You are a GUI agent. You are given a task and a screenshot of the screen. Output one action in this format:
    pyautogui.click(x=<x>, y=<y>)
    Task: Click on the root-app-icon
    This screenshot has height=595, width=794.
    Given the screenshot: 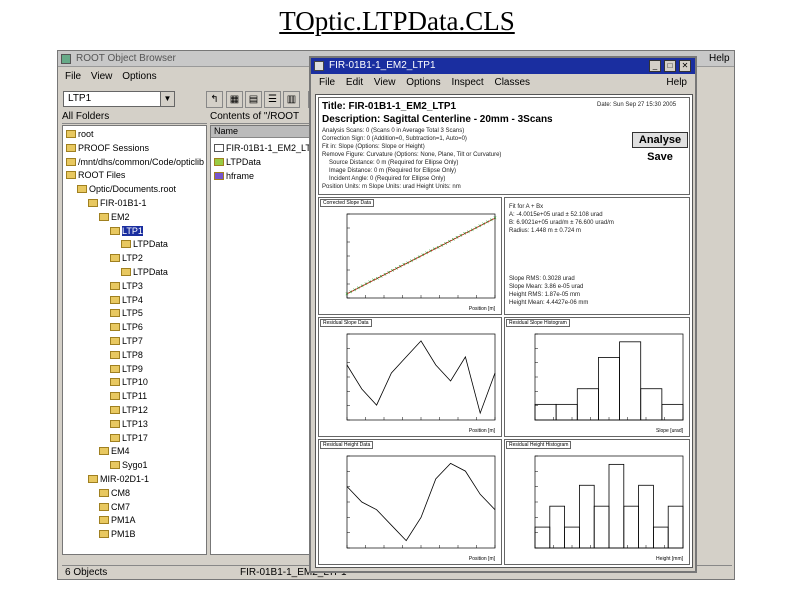 What is the action you would take?
    pyautogui.click(x=66, y=59)
    